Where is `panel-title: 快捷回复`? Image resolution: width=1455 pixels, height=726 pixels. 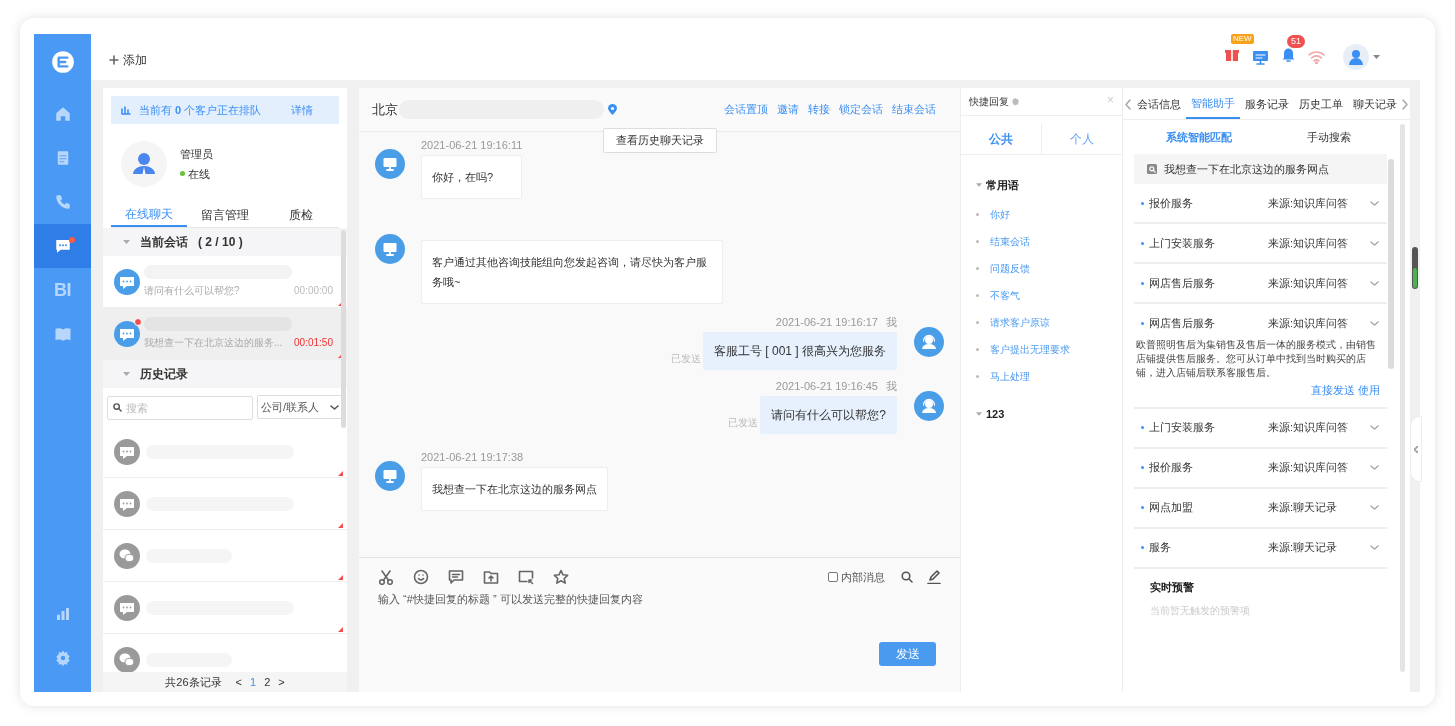
panel-title: 快捷回复 is located at coordinates (989, 102).